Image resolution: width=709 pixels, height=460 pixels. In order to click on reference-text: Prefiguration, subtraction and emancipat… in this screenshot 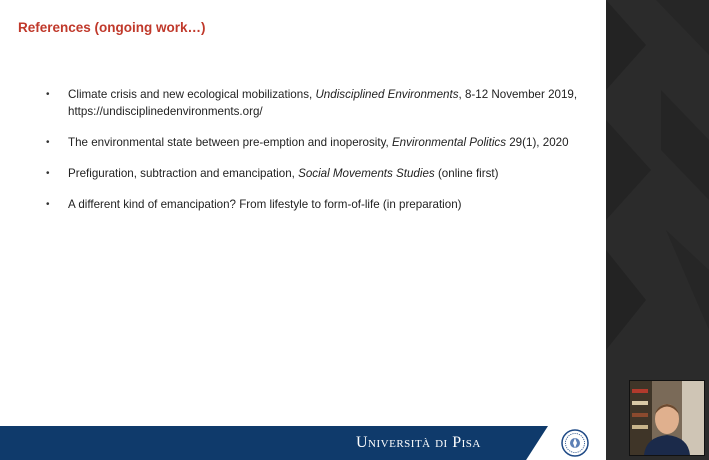, I will do `click(283, 173)`.